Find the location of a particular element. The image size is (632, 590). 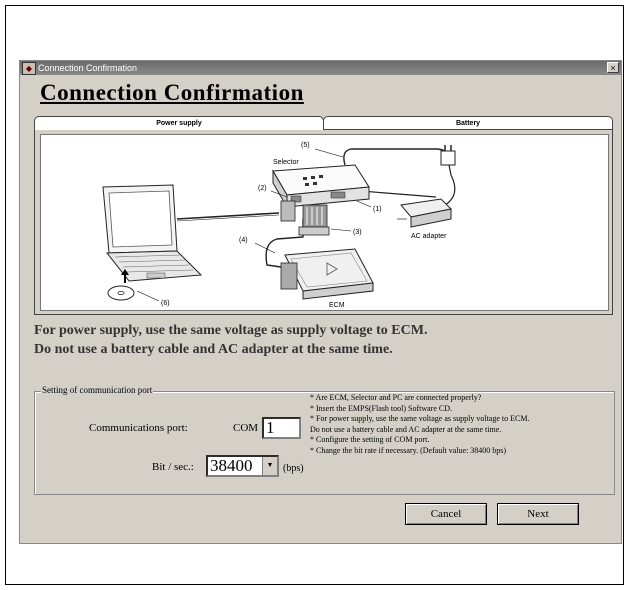

app-icon: ◆ is located at coordinates (29, 68).